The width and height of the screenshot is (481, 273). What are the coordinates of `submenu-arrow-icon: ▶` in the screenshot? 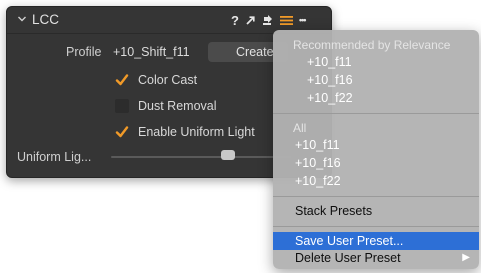 It's located at (466, 257).